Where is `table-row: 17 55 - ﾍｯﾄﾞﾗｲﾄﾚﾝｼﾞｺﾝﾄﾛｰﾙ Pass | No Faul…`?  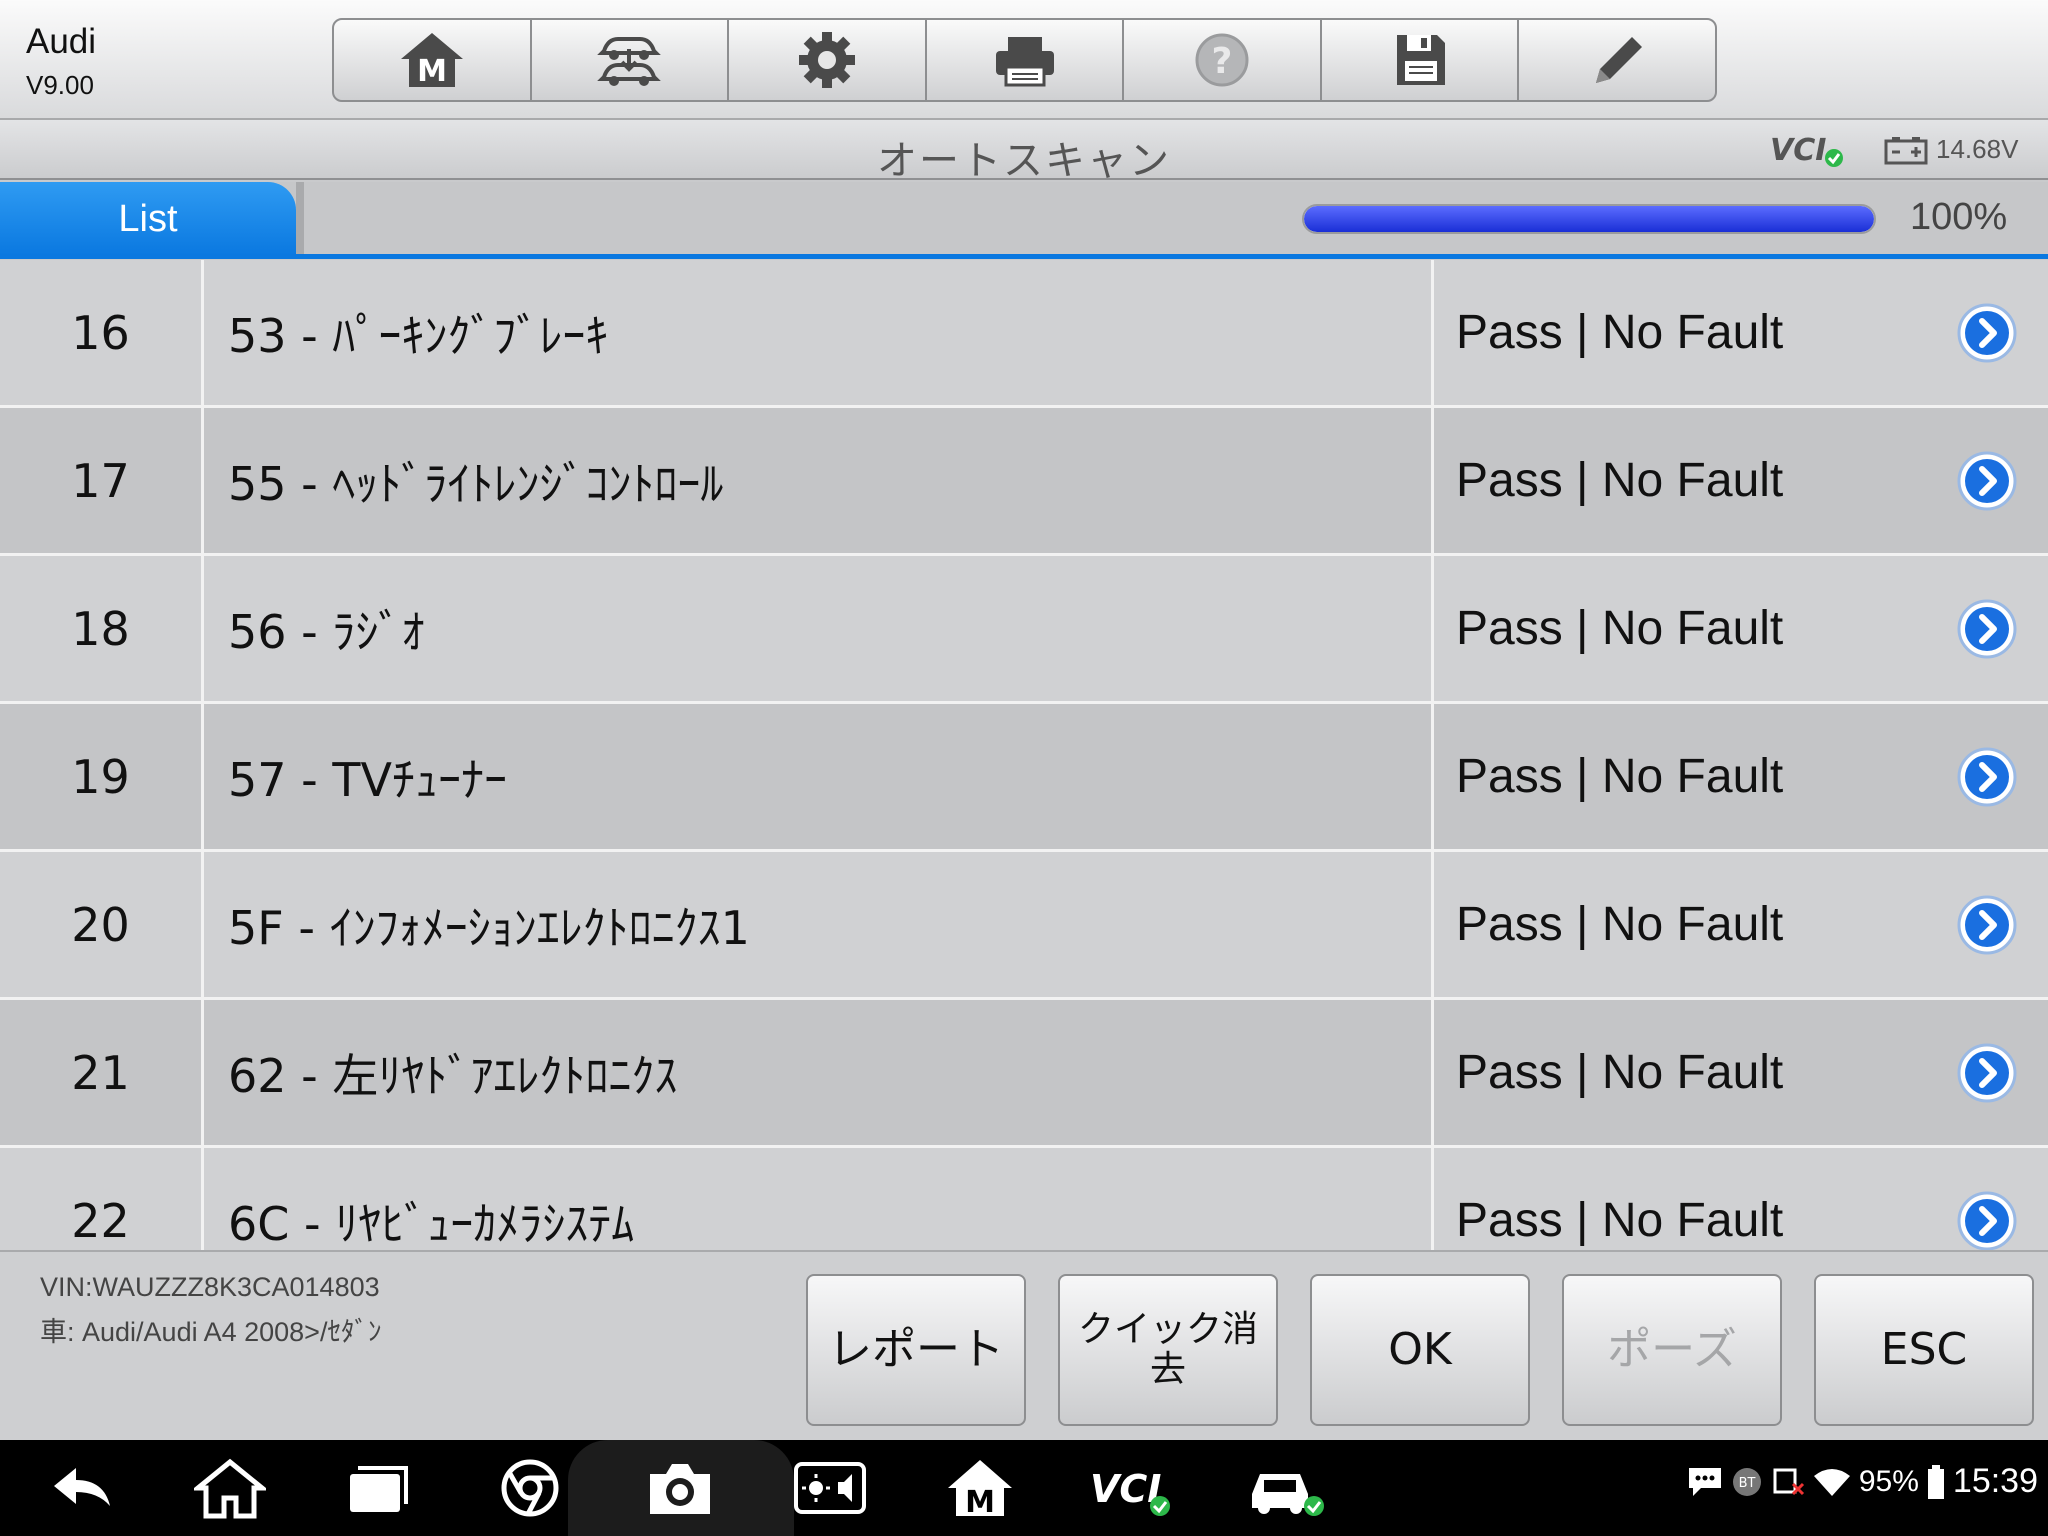
table-row: 17 55 - ﾍｯﾄﾞﾗｲﾄﾚﾝｼﾞｺﾝﾄﾛｰﾙ Pass | No Faul… is located at coordinates (1024, 482).